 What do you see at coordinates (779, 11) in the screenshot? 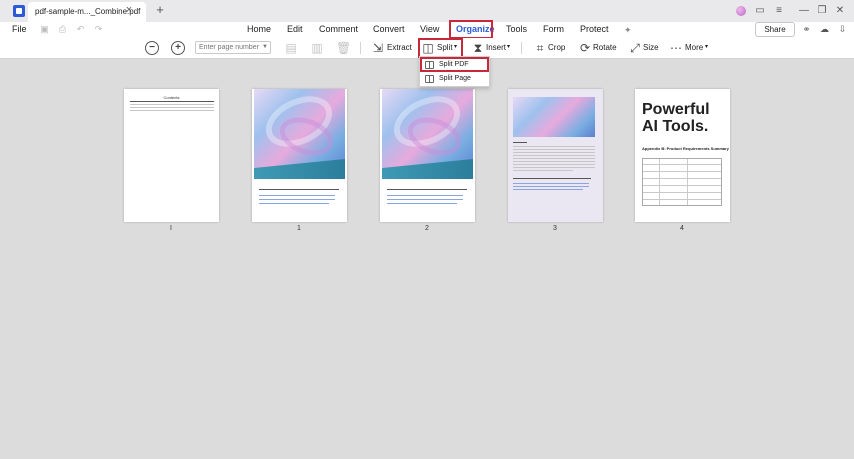
I see `menu-icon: ≡` at bounding box center [779, 11].